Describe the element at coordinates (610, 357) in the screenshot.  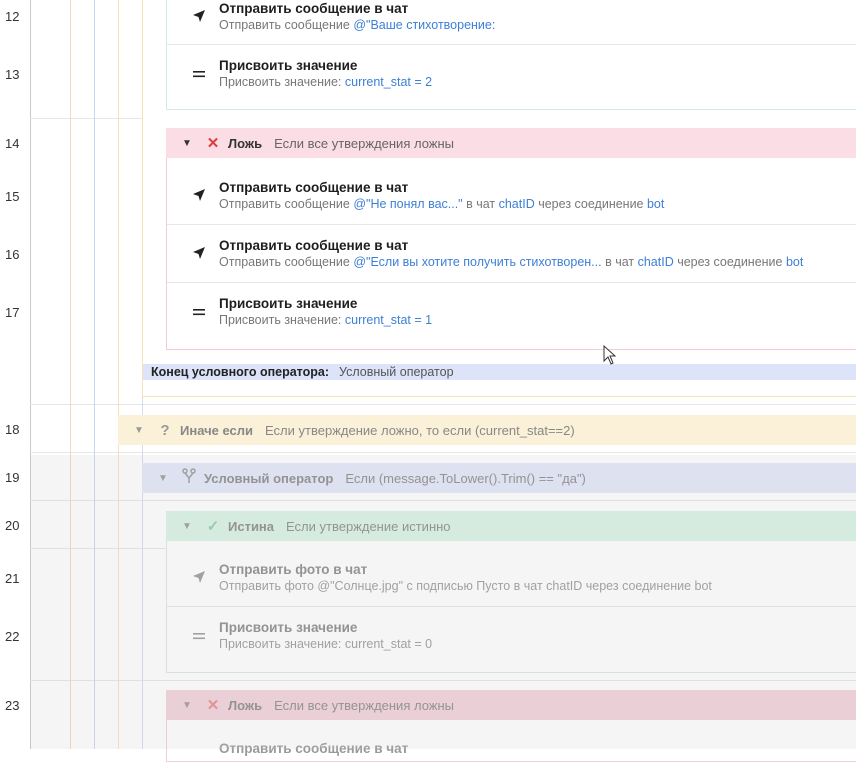
I see `mouse-cursor-icon` at that location.